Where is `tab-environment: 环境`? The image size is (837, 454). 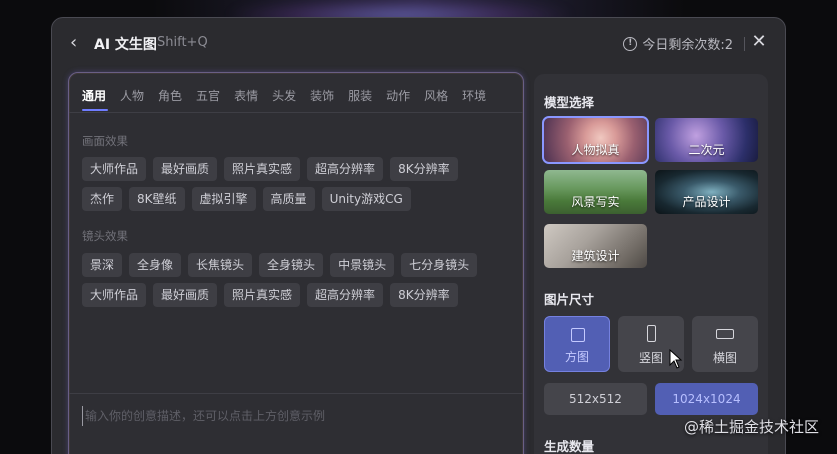 tab-environment: 环境 is located at coordinates (474, 98).